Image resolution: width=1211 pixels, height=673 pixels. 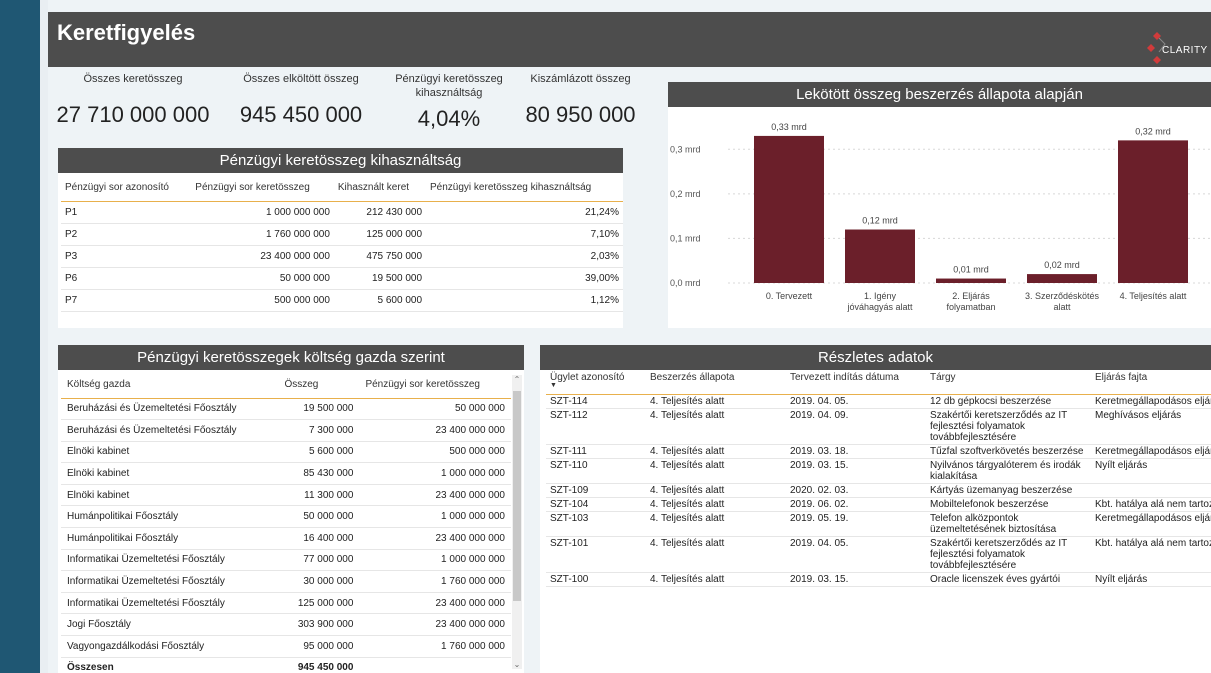 What do you see at coordinates (685, 283) in the screenshot?
I see `y-tick-label: 0,0 mrd` at bounding box center [685, 283].